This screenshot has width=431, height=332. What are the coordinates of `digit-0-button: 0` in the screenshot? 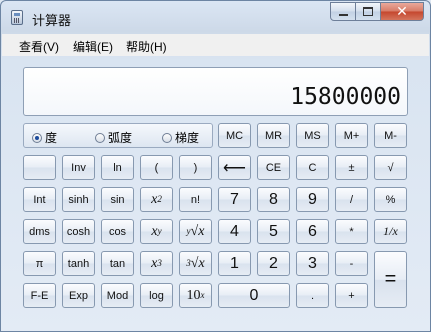 It's located at (254, 295).